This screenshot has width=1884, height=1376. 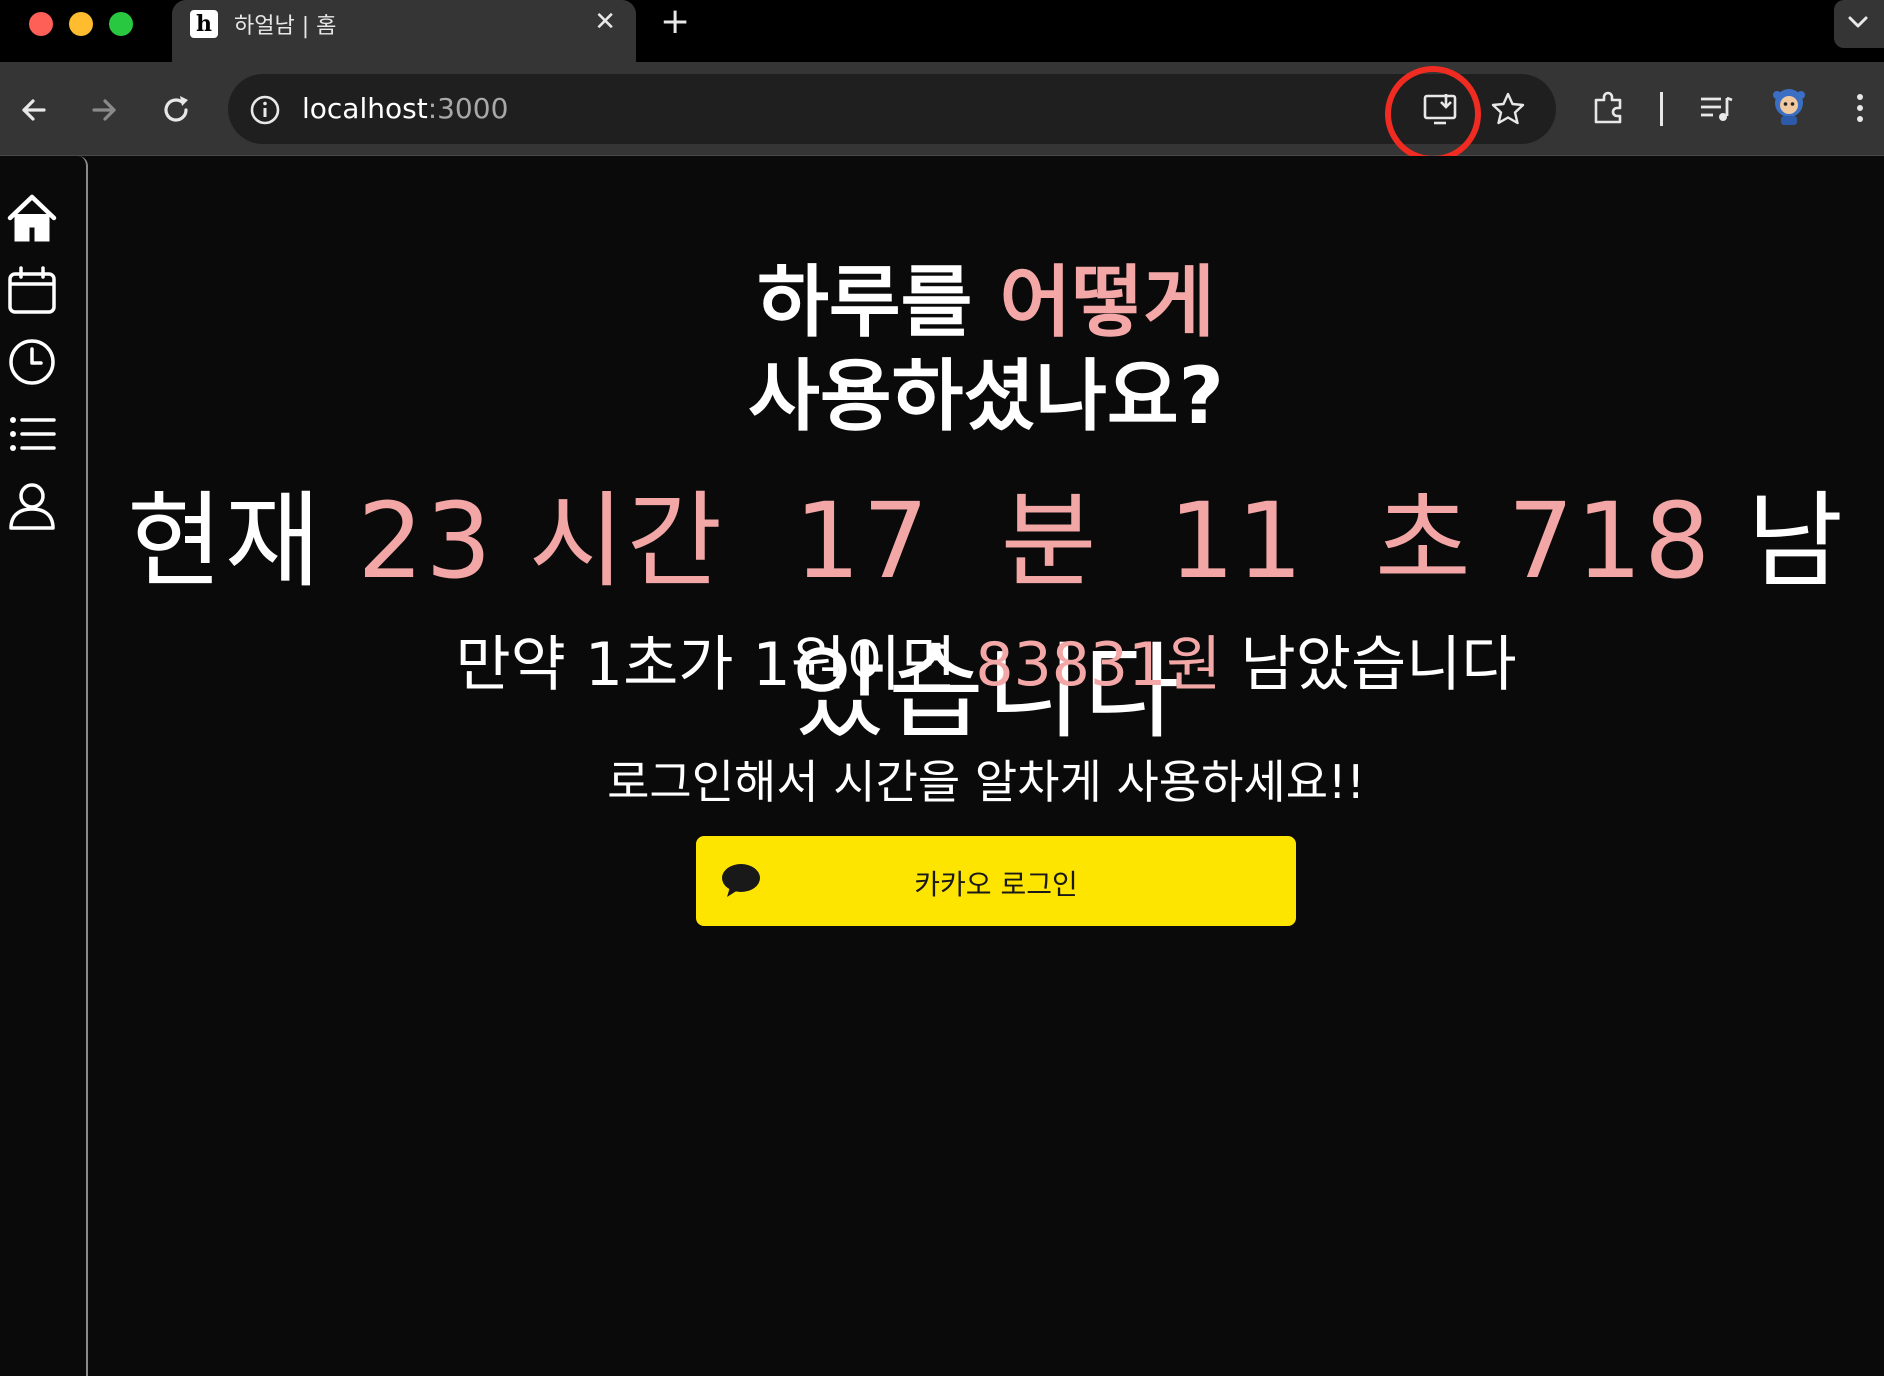 I want to click on home-icon, so click(x=32, y=218).